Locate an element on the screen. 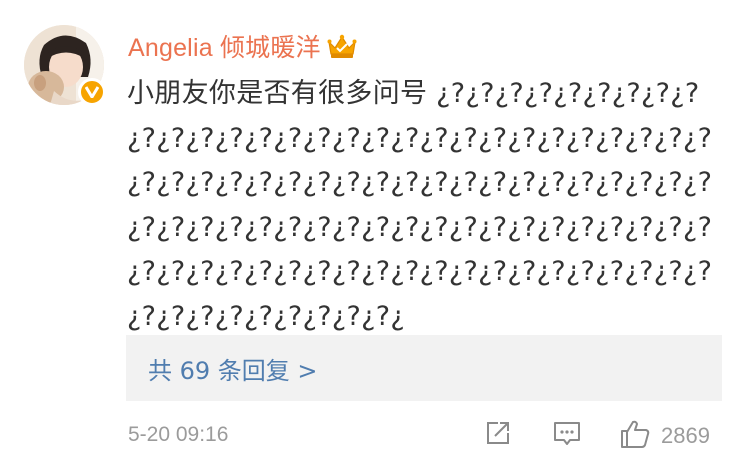  share-icon is located at coordinates (498, 435).